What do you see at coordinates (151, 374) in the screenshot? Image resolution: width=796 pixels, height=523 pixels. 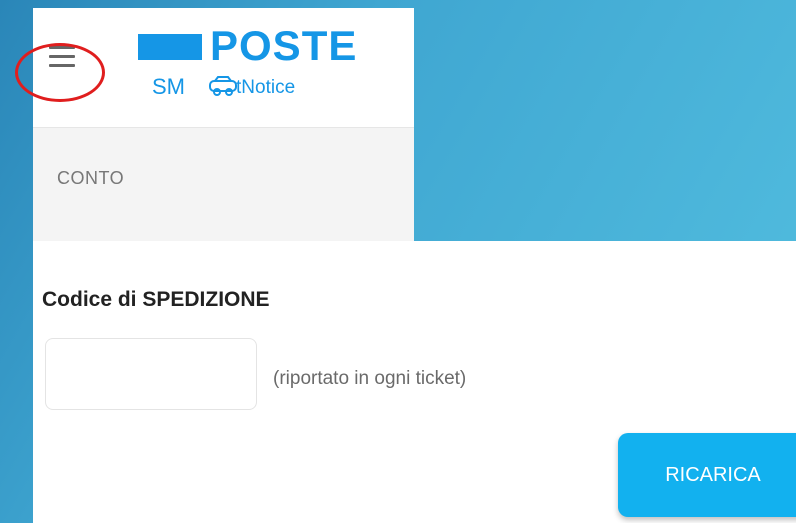 I see `shipping-code-input` at bounding box center [151, 374].